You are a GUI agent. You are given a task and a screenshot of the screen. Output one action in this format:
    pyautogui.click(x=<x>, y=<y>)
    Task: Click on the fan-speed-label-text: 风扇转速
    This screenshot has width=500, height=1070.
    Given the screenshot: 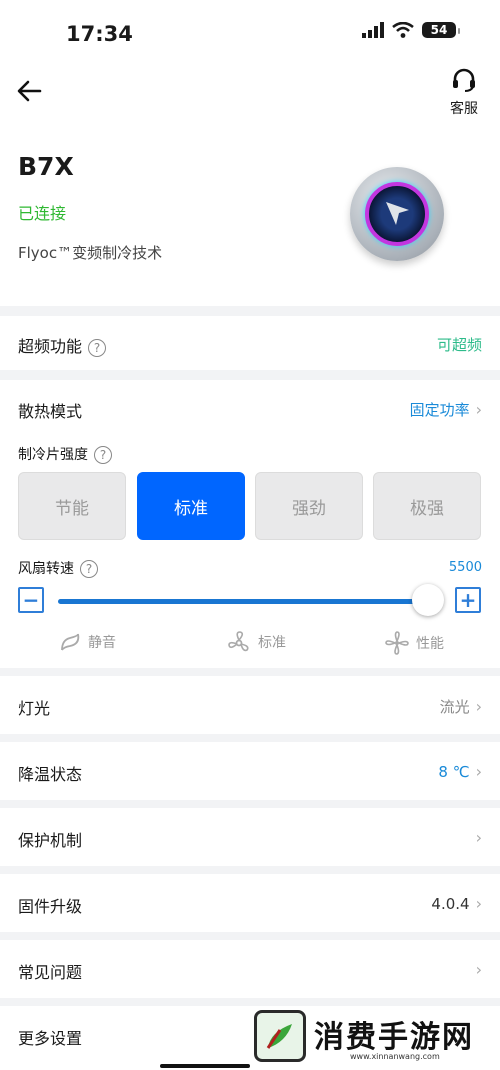 What is the action you would take?
    pyautogui.click(x=46, y=569)
    